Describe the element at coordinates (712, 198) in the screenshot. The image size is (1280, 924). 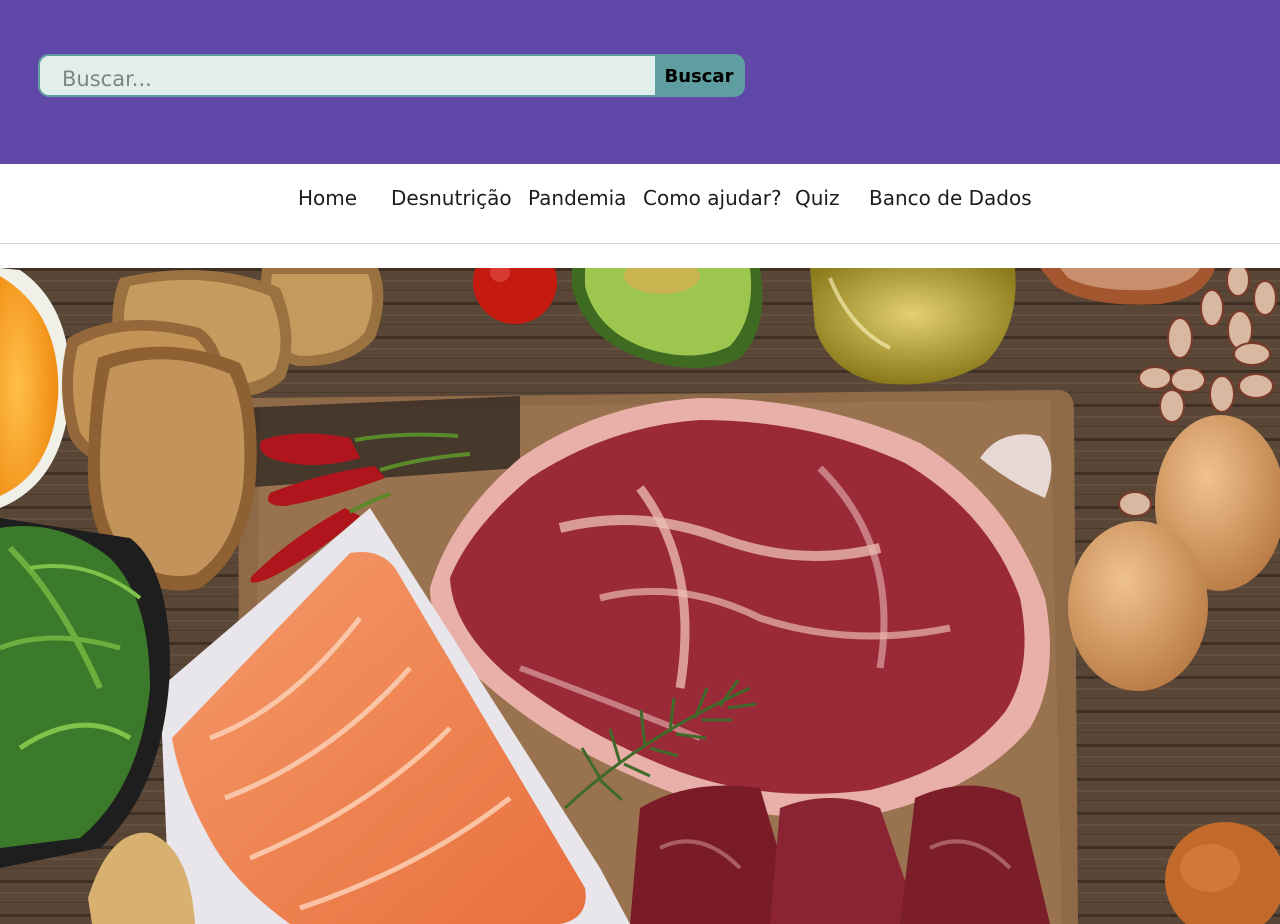
I see `nav-item-como-ajudar: Como ajudar?` at that location.